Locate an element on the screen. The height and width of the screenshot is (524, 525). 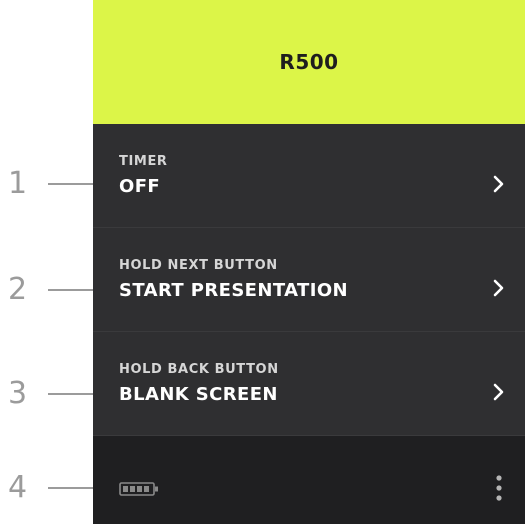
more-vertical-icon is located at coordinates (499, 488).